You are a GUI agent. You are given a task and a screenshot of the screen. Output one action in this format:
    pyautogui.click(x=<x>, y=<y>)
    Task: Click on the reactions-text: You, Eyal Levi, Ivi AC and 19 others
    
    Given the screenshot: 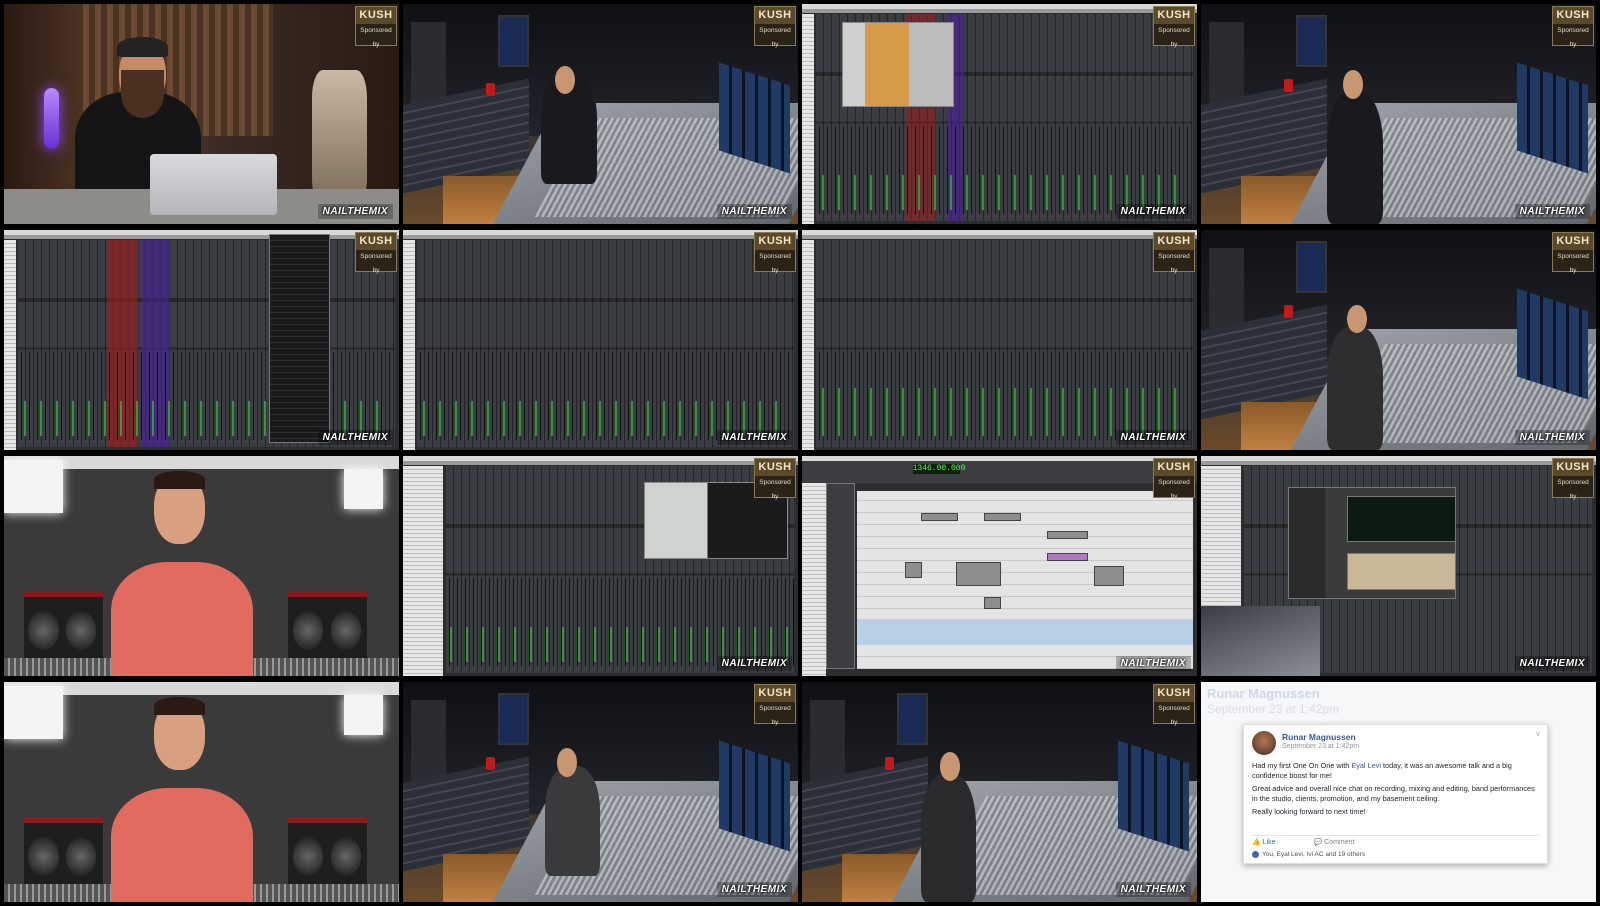 What is the action you would take?
    pyautogui.click(x=1314, y=855)
    